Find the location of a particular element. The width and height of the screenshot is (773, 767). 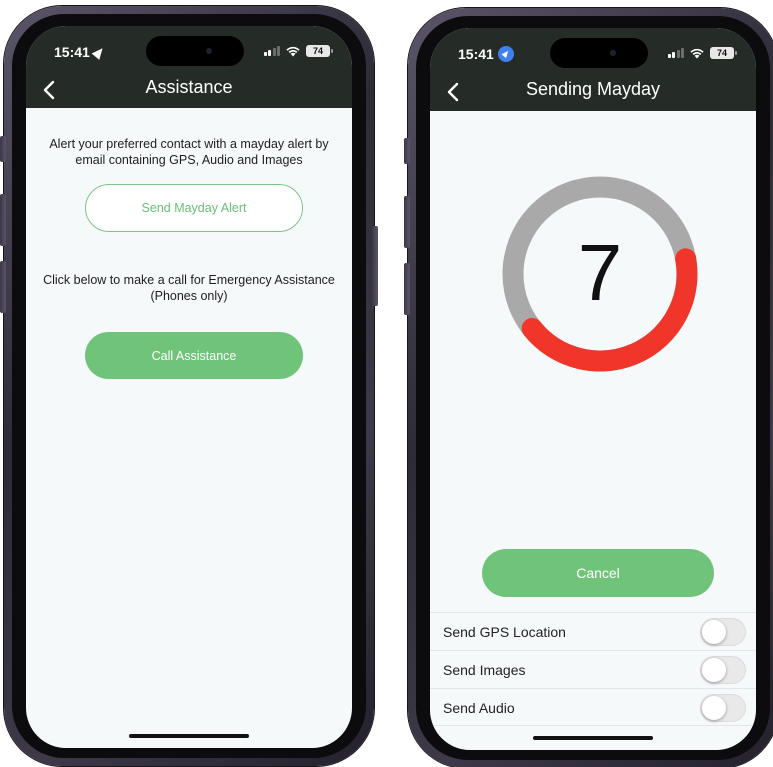

option-row-gps: Send GPS Location is located at coordinates (593, 631).